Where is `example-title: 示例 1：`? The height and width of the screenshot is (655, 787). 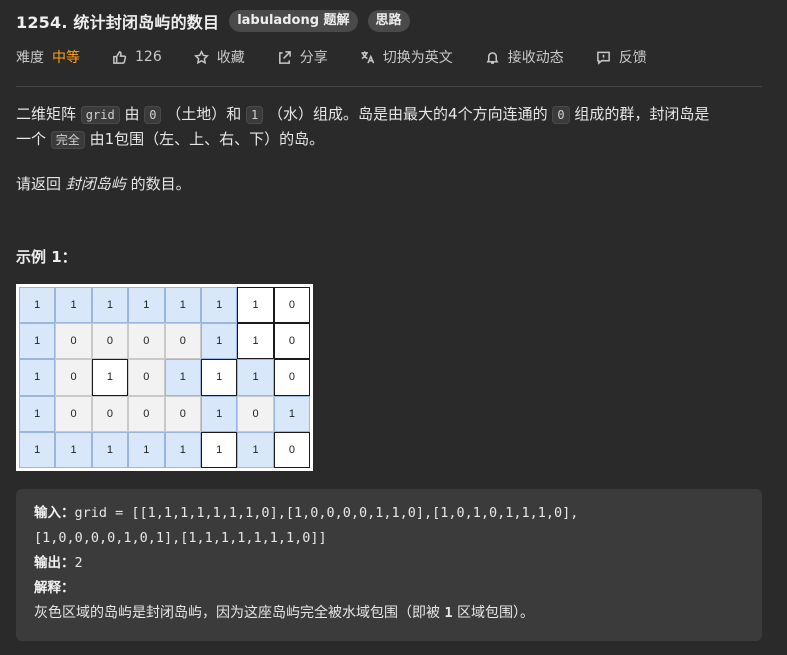 example-title: 示例 1： is located at coordinates (46, 257).